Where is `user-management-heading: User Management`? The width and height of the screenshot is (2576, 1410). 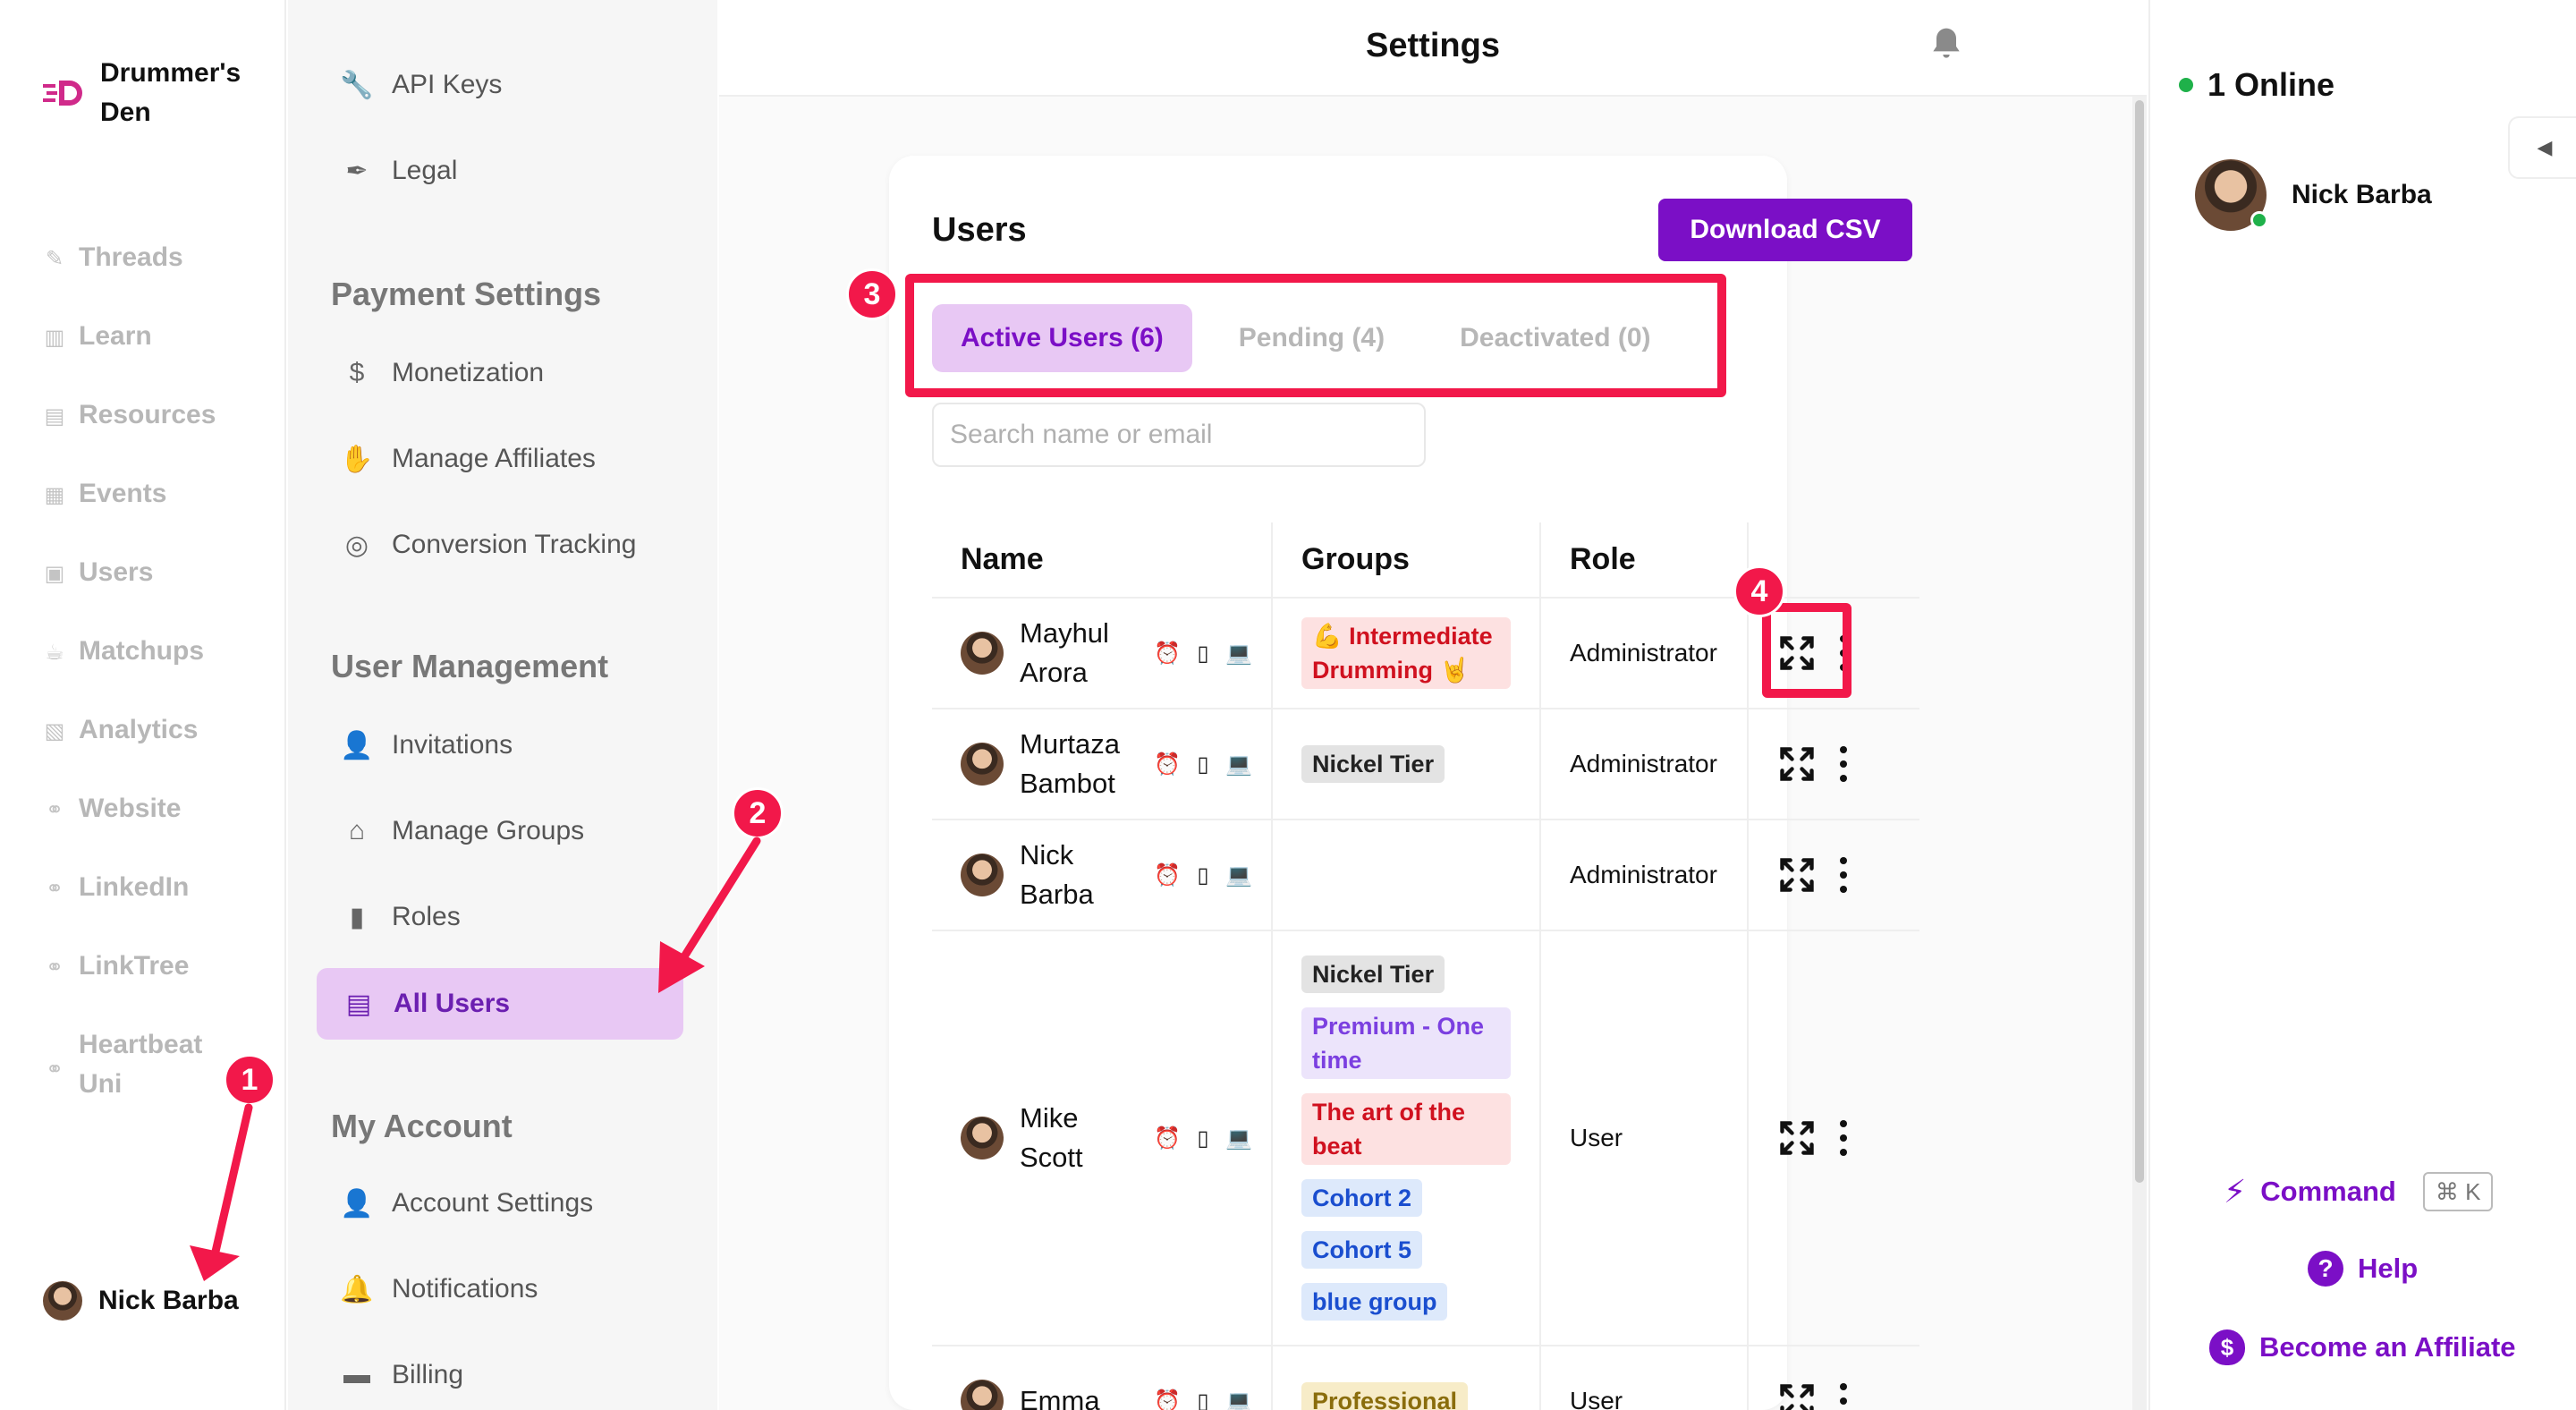 user-management-heading: User Management is located at coordinates (470, 666).